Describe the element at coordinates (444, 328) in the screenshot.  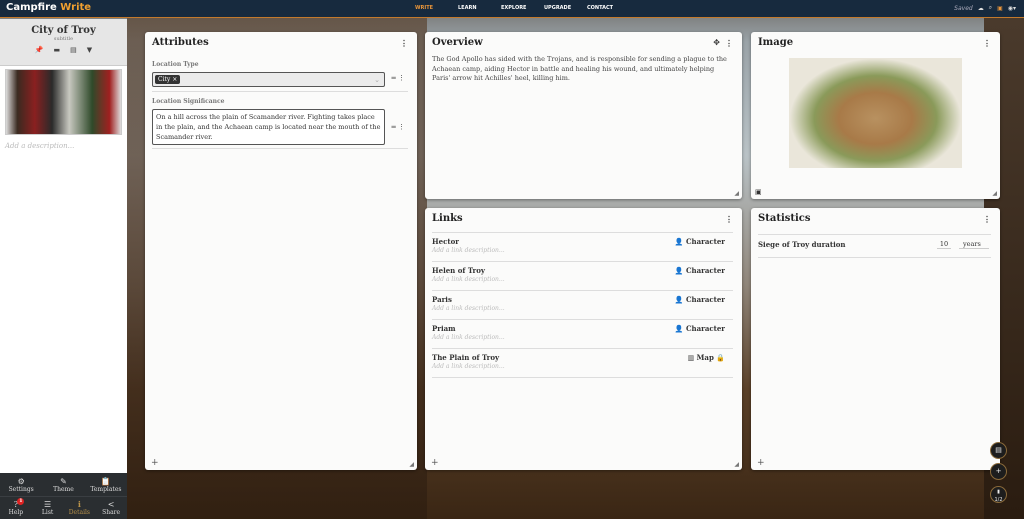
I see `link-name: Priam` at that location.